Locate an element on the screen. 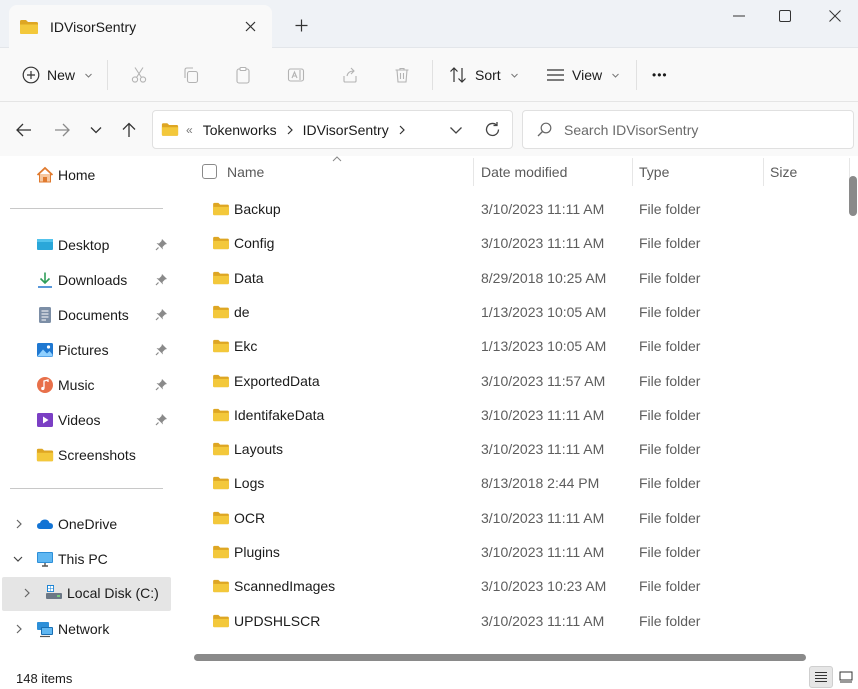 This screenshot has height=689, width=858. details-view-button is located at coordinates (821, 677).